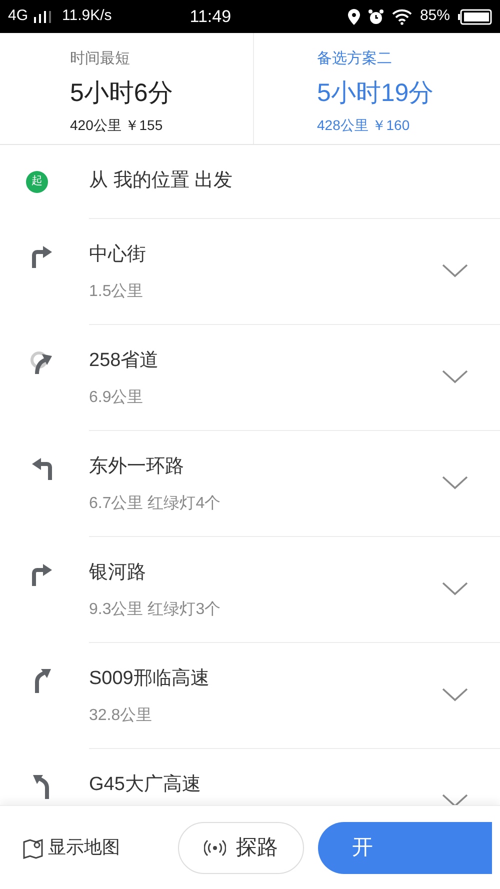 The height and width of the screenshot is (889, 500). I want to click on wifi-icon, so click(402, 16).